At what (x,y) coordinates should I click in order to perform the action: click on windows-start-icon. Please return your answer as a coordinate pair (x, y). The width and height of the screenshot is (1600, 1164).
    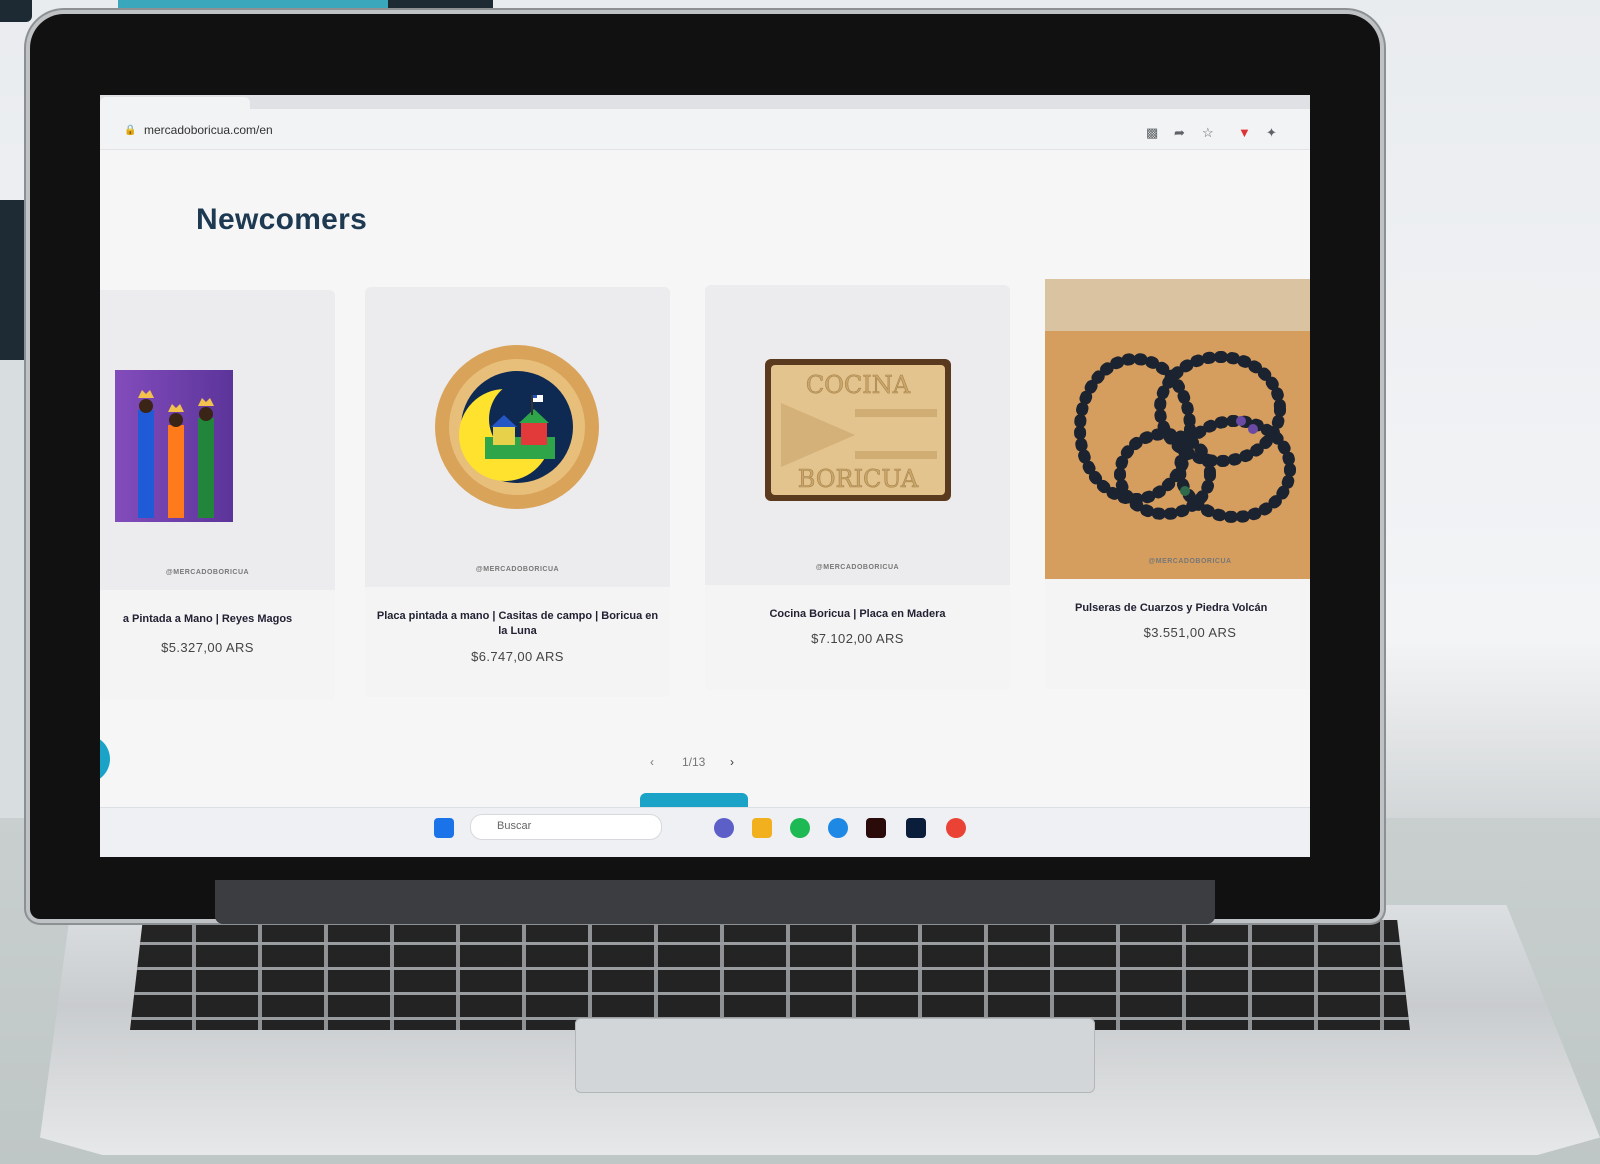
    Looking at the image, I should click on (444, 828).